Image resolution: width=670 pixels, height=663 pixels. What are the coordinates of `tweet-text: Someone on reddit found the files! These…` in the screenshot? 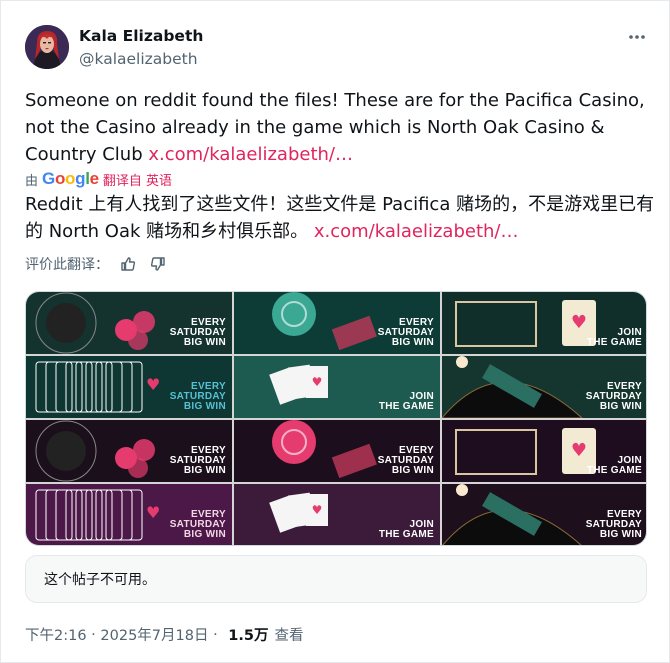 It's located at (340, 127).